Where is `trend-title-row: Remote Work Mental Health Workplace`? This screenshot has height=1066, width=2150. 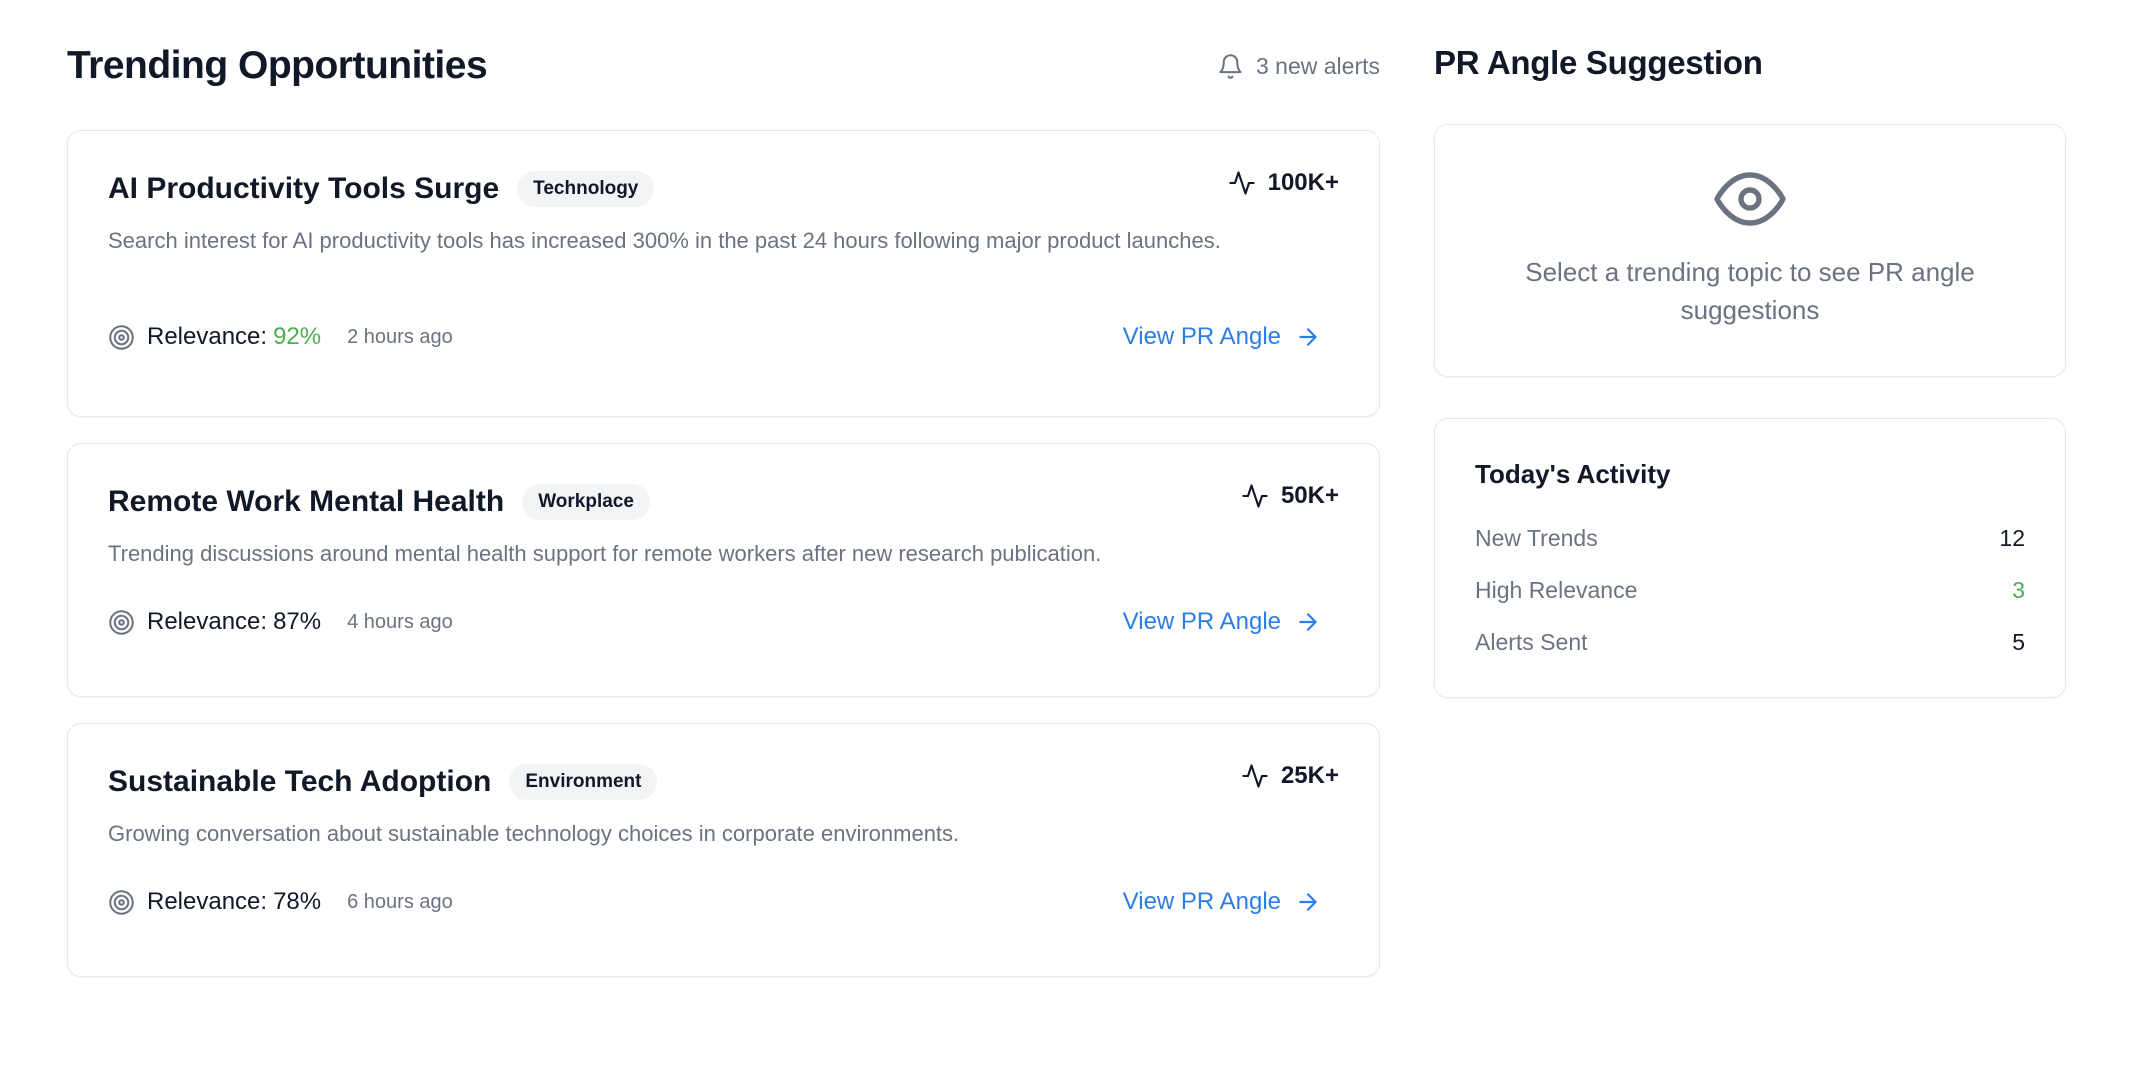 trend-title-row: Remote Work Mental Health Workplace is located at coordinates (379, 502).